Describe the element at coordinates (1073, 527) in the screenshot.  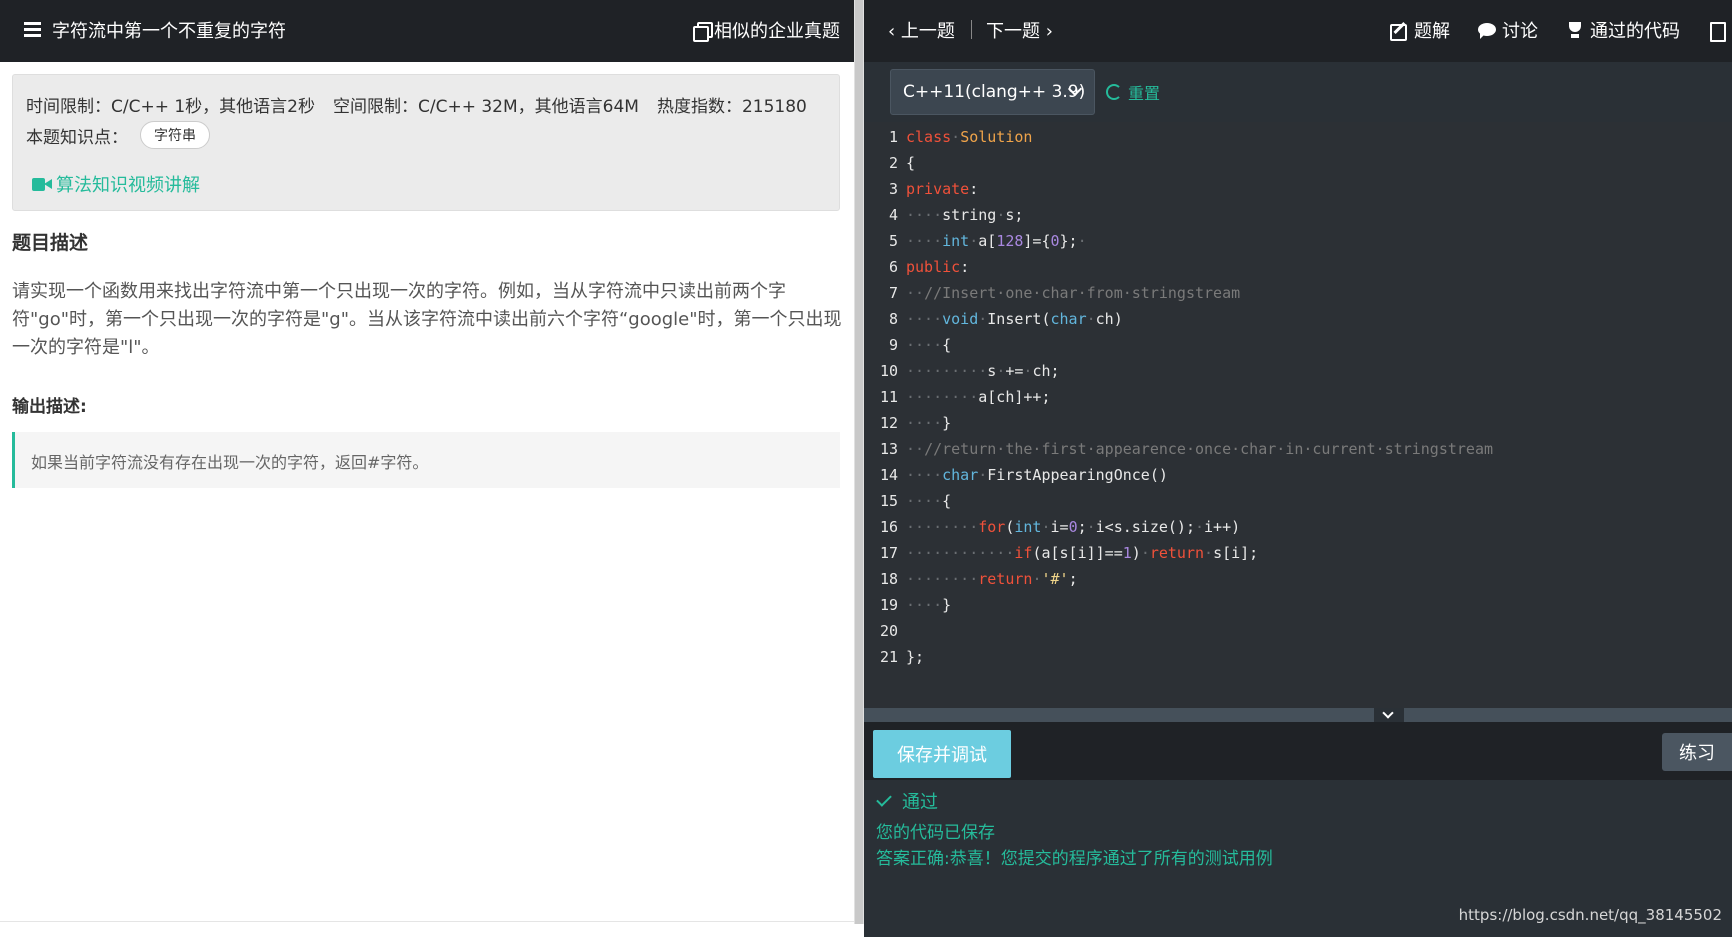
I see `code-text: ········for(int·i=0;·i<s.size();·i++)` at that location.